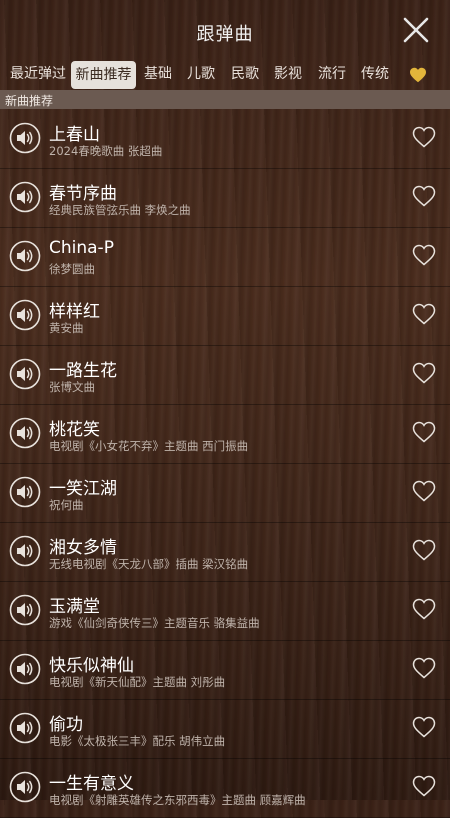  I want to click on song-row: 偷功 电影《太极张三丰》配乐 胡伟立曲, so click(225, 729).